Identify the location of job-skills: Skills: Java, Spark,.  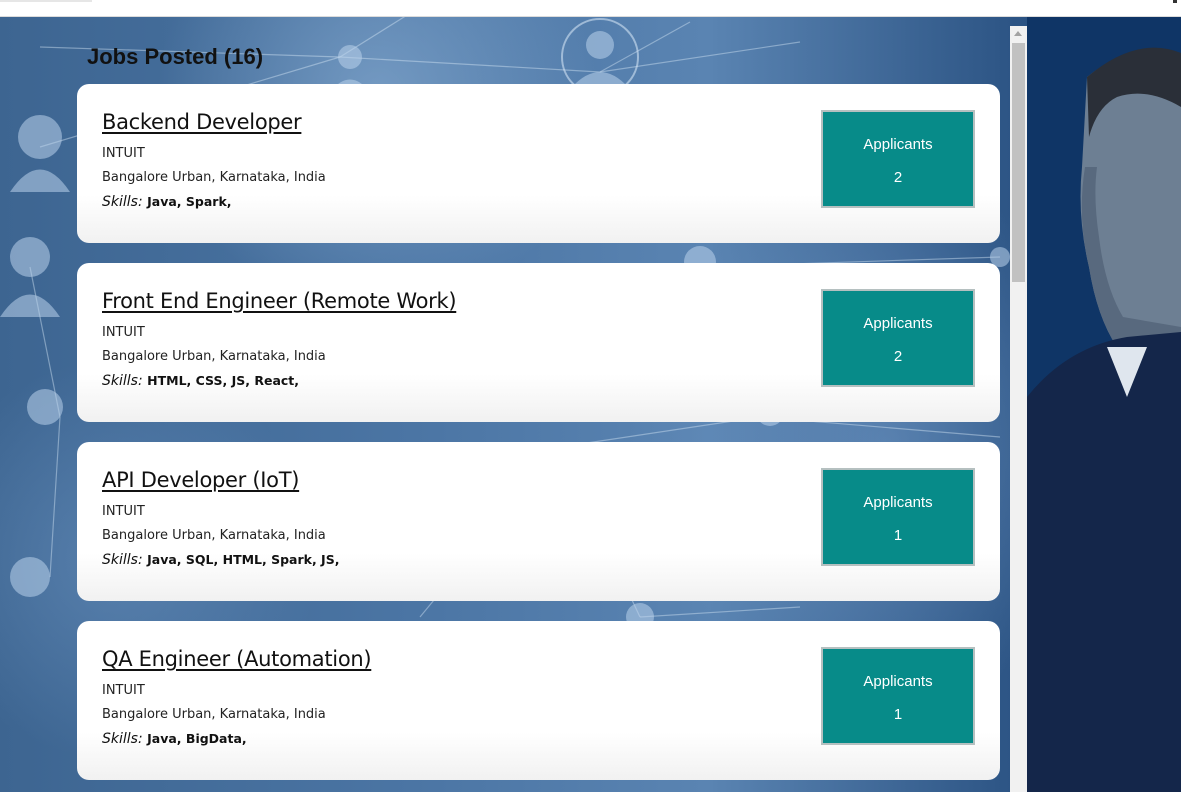
(167, 202).